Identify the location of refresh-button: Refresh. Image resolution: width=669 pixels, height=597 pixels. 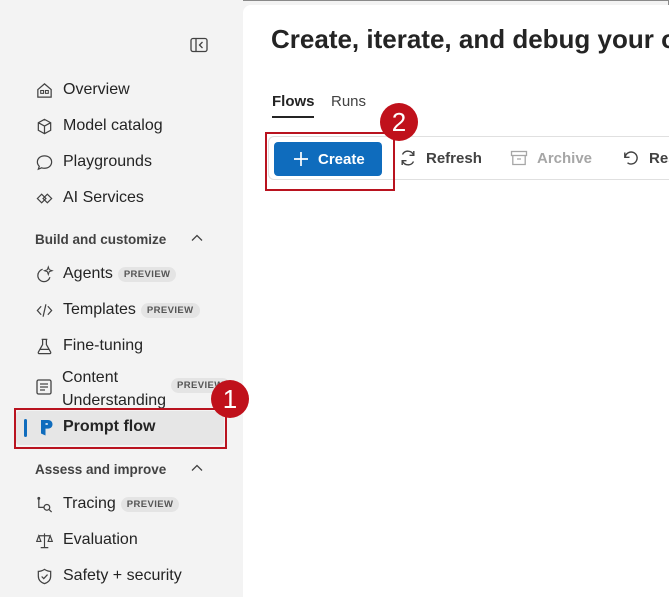
(440, 158).